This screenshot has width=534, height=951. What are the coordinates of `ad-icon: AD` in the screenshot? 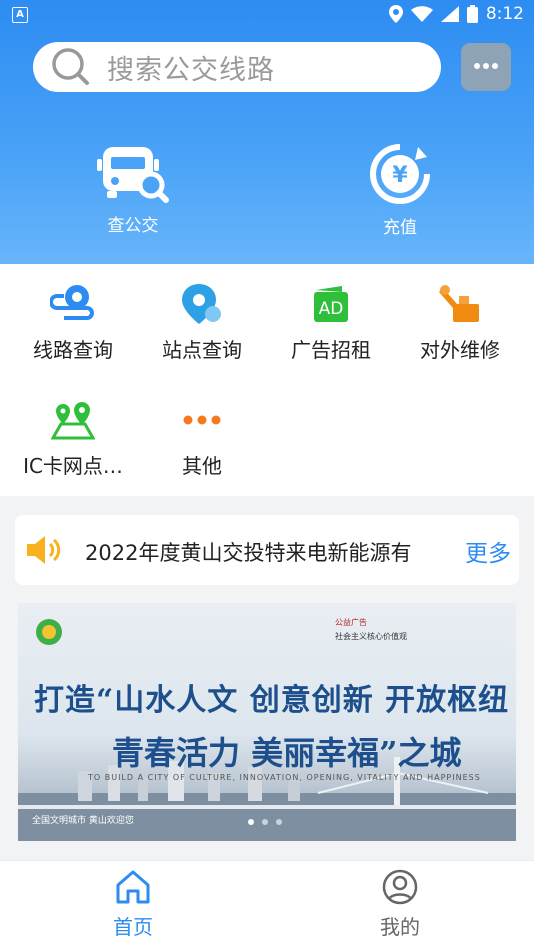 It's located at (331, 304).